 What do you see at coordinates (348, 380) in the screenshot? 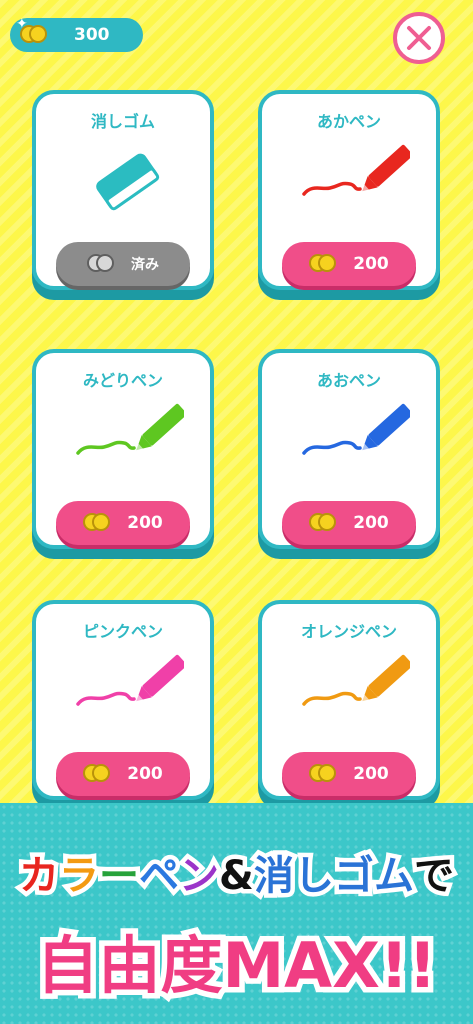
I see `item-name: あおペン` at bounding box center [348, 380].